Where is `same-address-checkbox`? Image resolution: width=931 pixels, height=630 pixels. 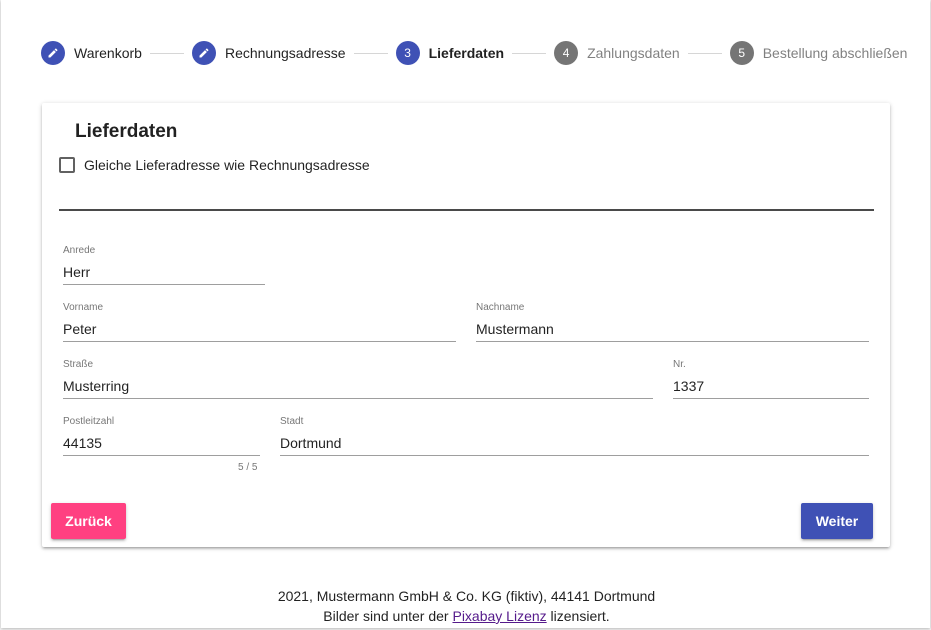 same-address-checkbox is located at coordinates (67, 165).